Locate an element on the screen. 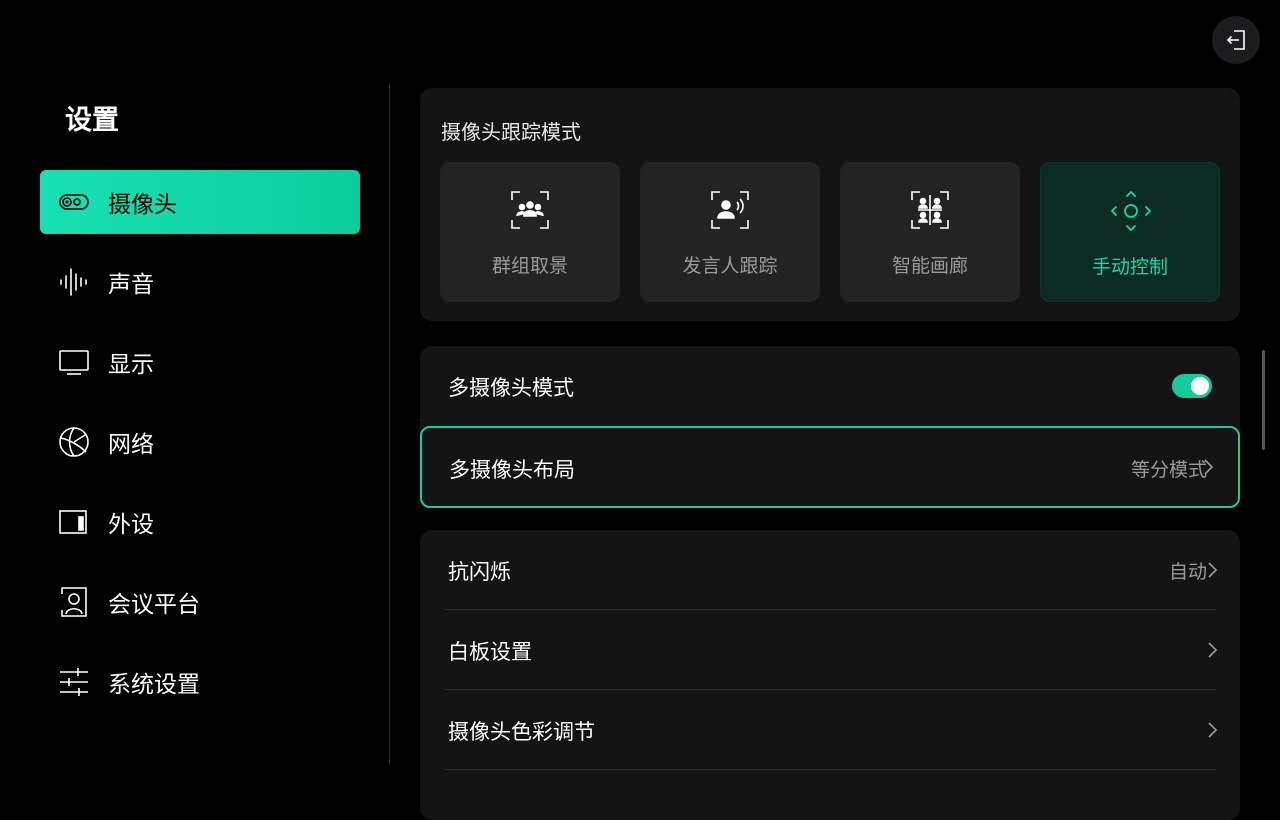  mode-card-group-framing: 群组取景 is located at coordinates (530, 232).